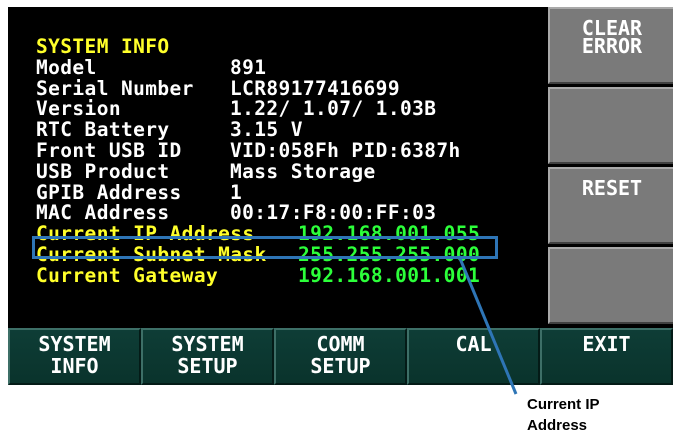 This screenshot has height=438, width=678. What do you see at coordinates (345, 150) in the screenshot?
I see `info-value: VID:058Fh PID:6387h` at bounding box center [345, 150].